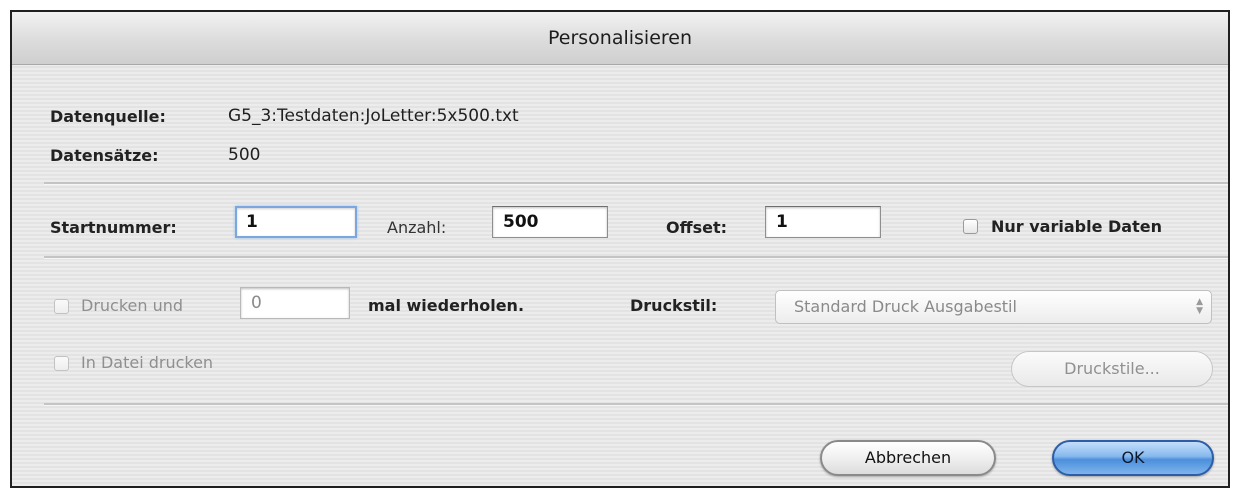 Image resolution: width=1241 pixels, height=493 pixels. I want to click on in-datei-label: In Datei drucken, so click(147, 362).